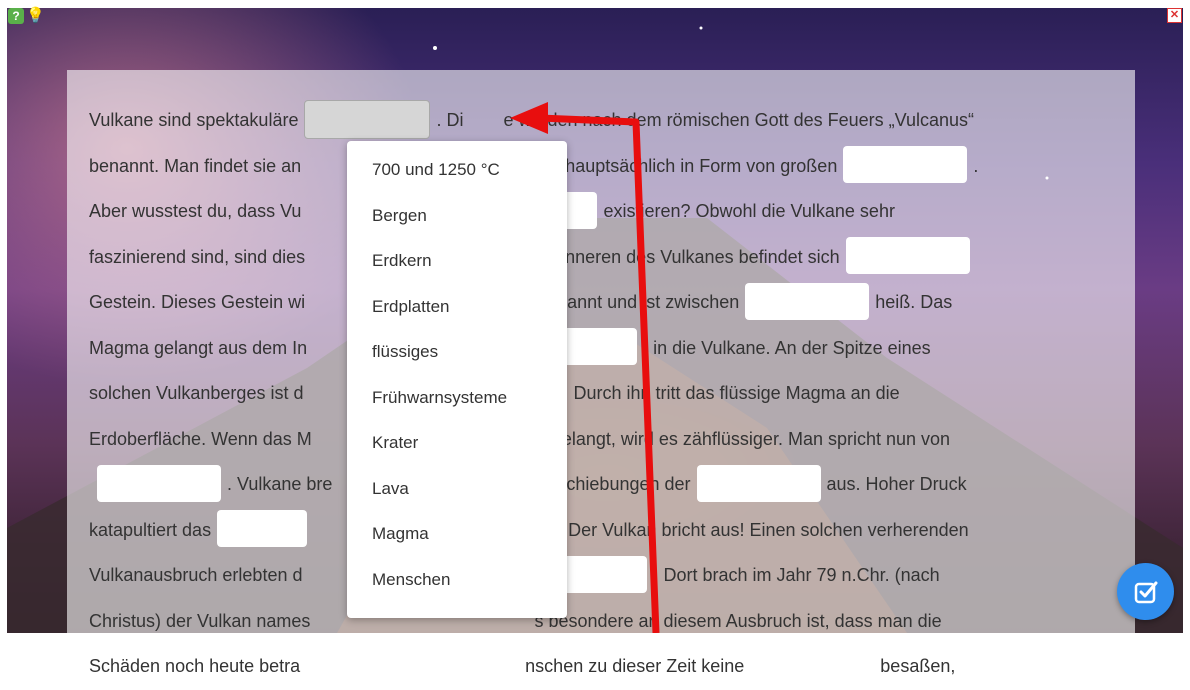 The height and width of the screenshot is (690, 1190). Describe the element at coordinates (194, 120) in the screenshot. I see `text-segment: Vulkane sind spektakuläre` at that location.